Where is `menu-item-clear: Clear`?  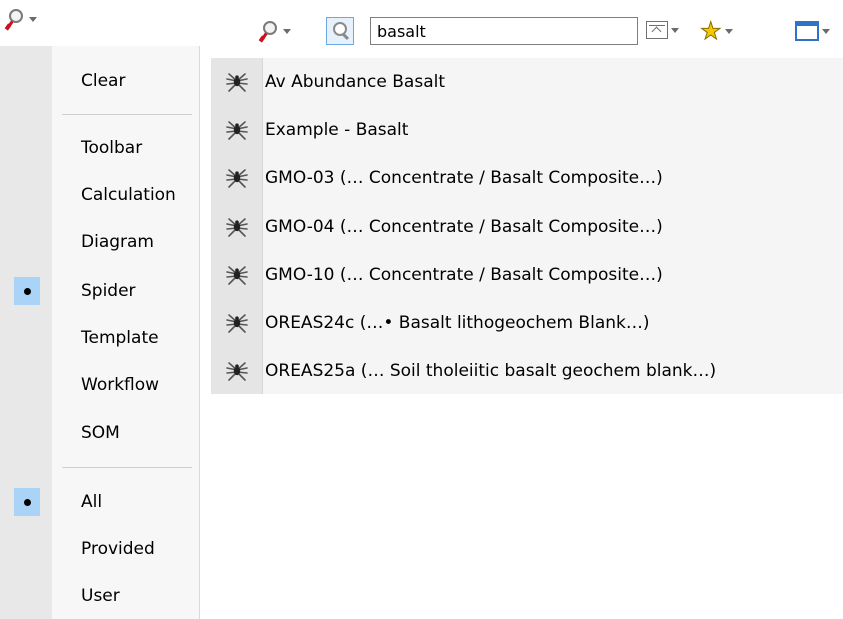 menu-item-clear: Clear is located at coordinates (99, 81).